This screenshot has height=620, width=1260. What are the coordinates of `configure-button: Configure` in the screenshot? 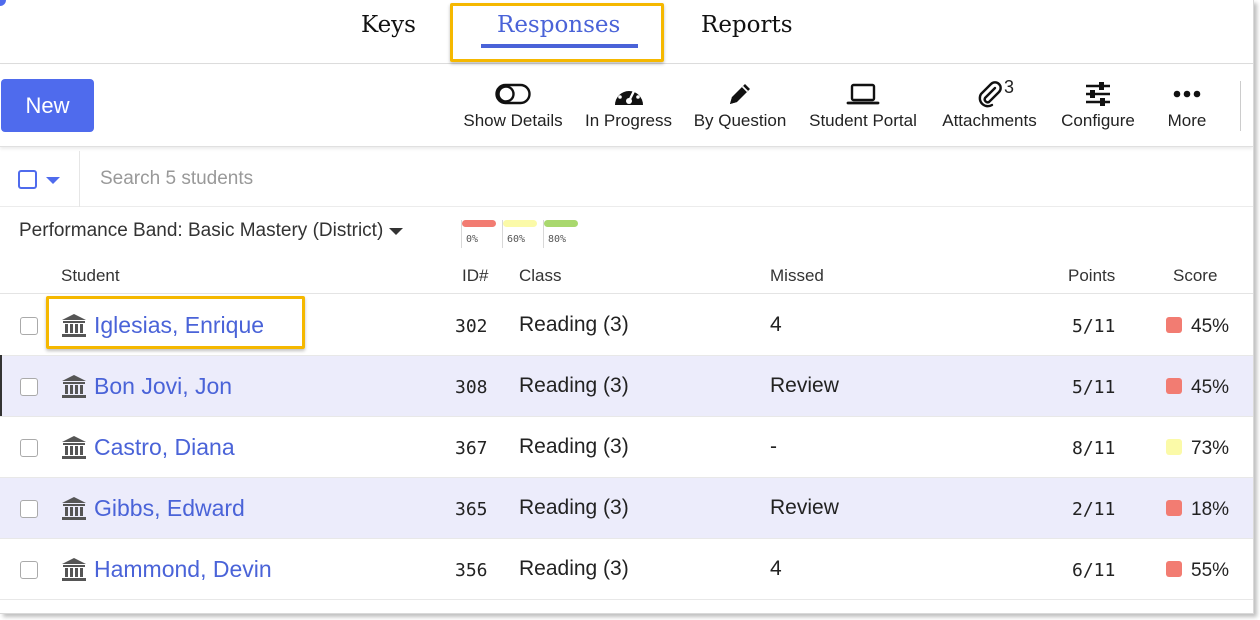 It's located at (1098, 104).